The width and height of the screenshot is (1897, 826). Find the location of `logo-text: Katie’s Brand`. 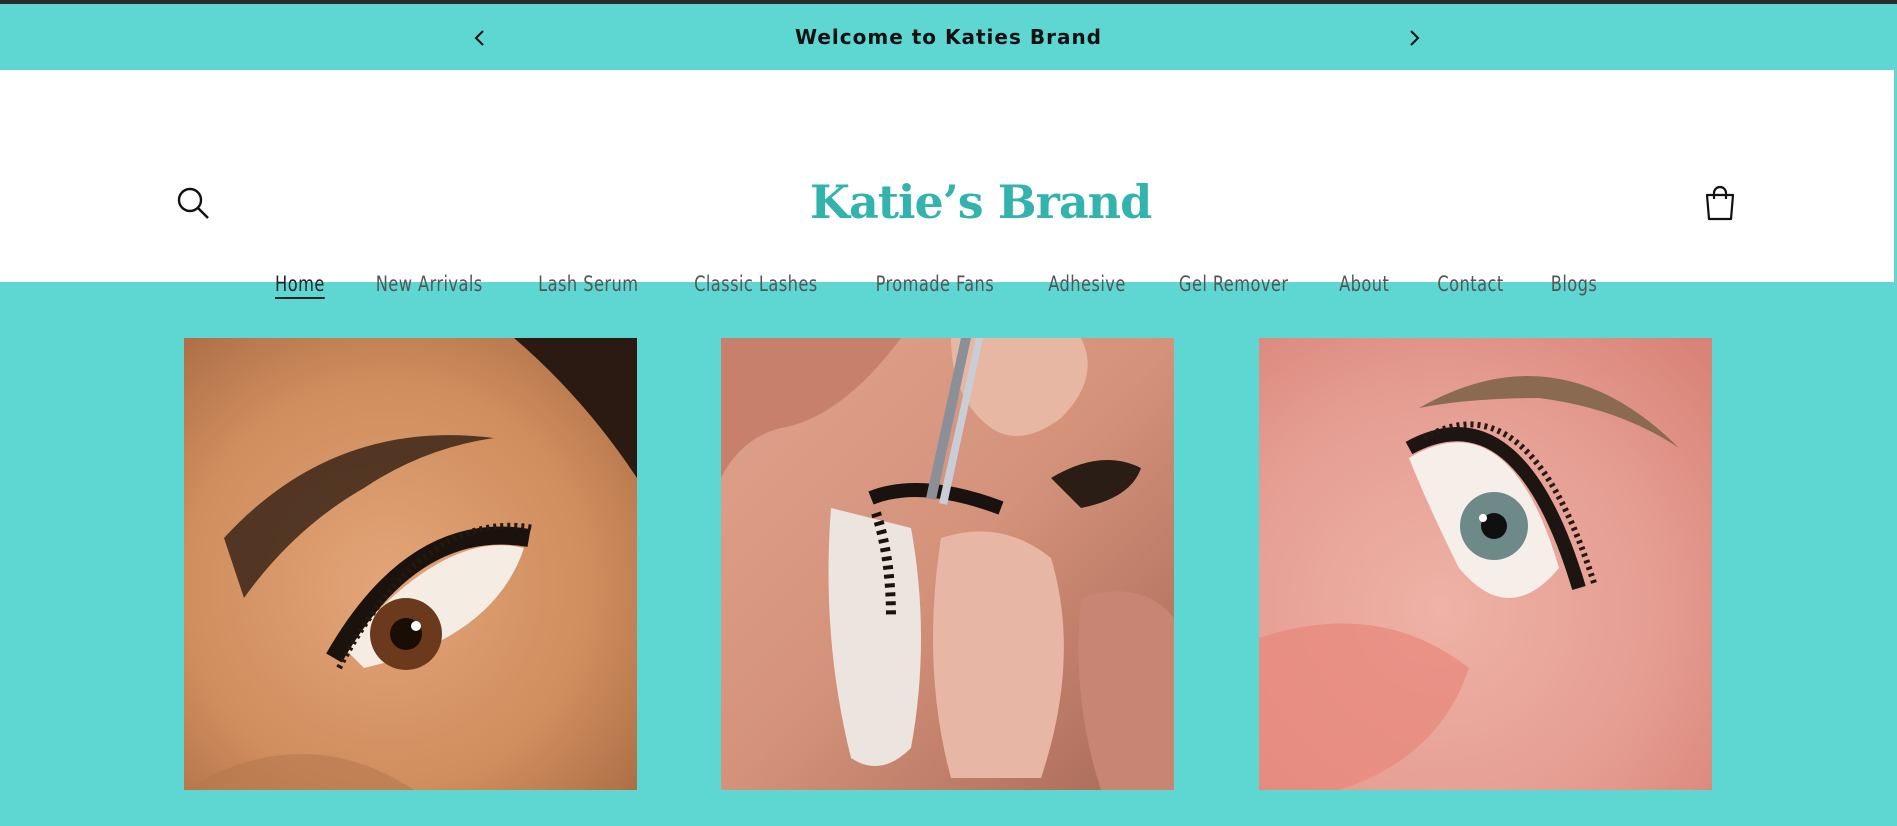

logo-text: Katie’s Brand is located at coordinates (981, 202).